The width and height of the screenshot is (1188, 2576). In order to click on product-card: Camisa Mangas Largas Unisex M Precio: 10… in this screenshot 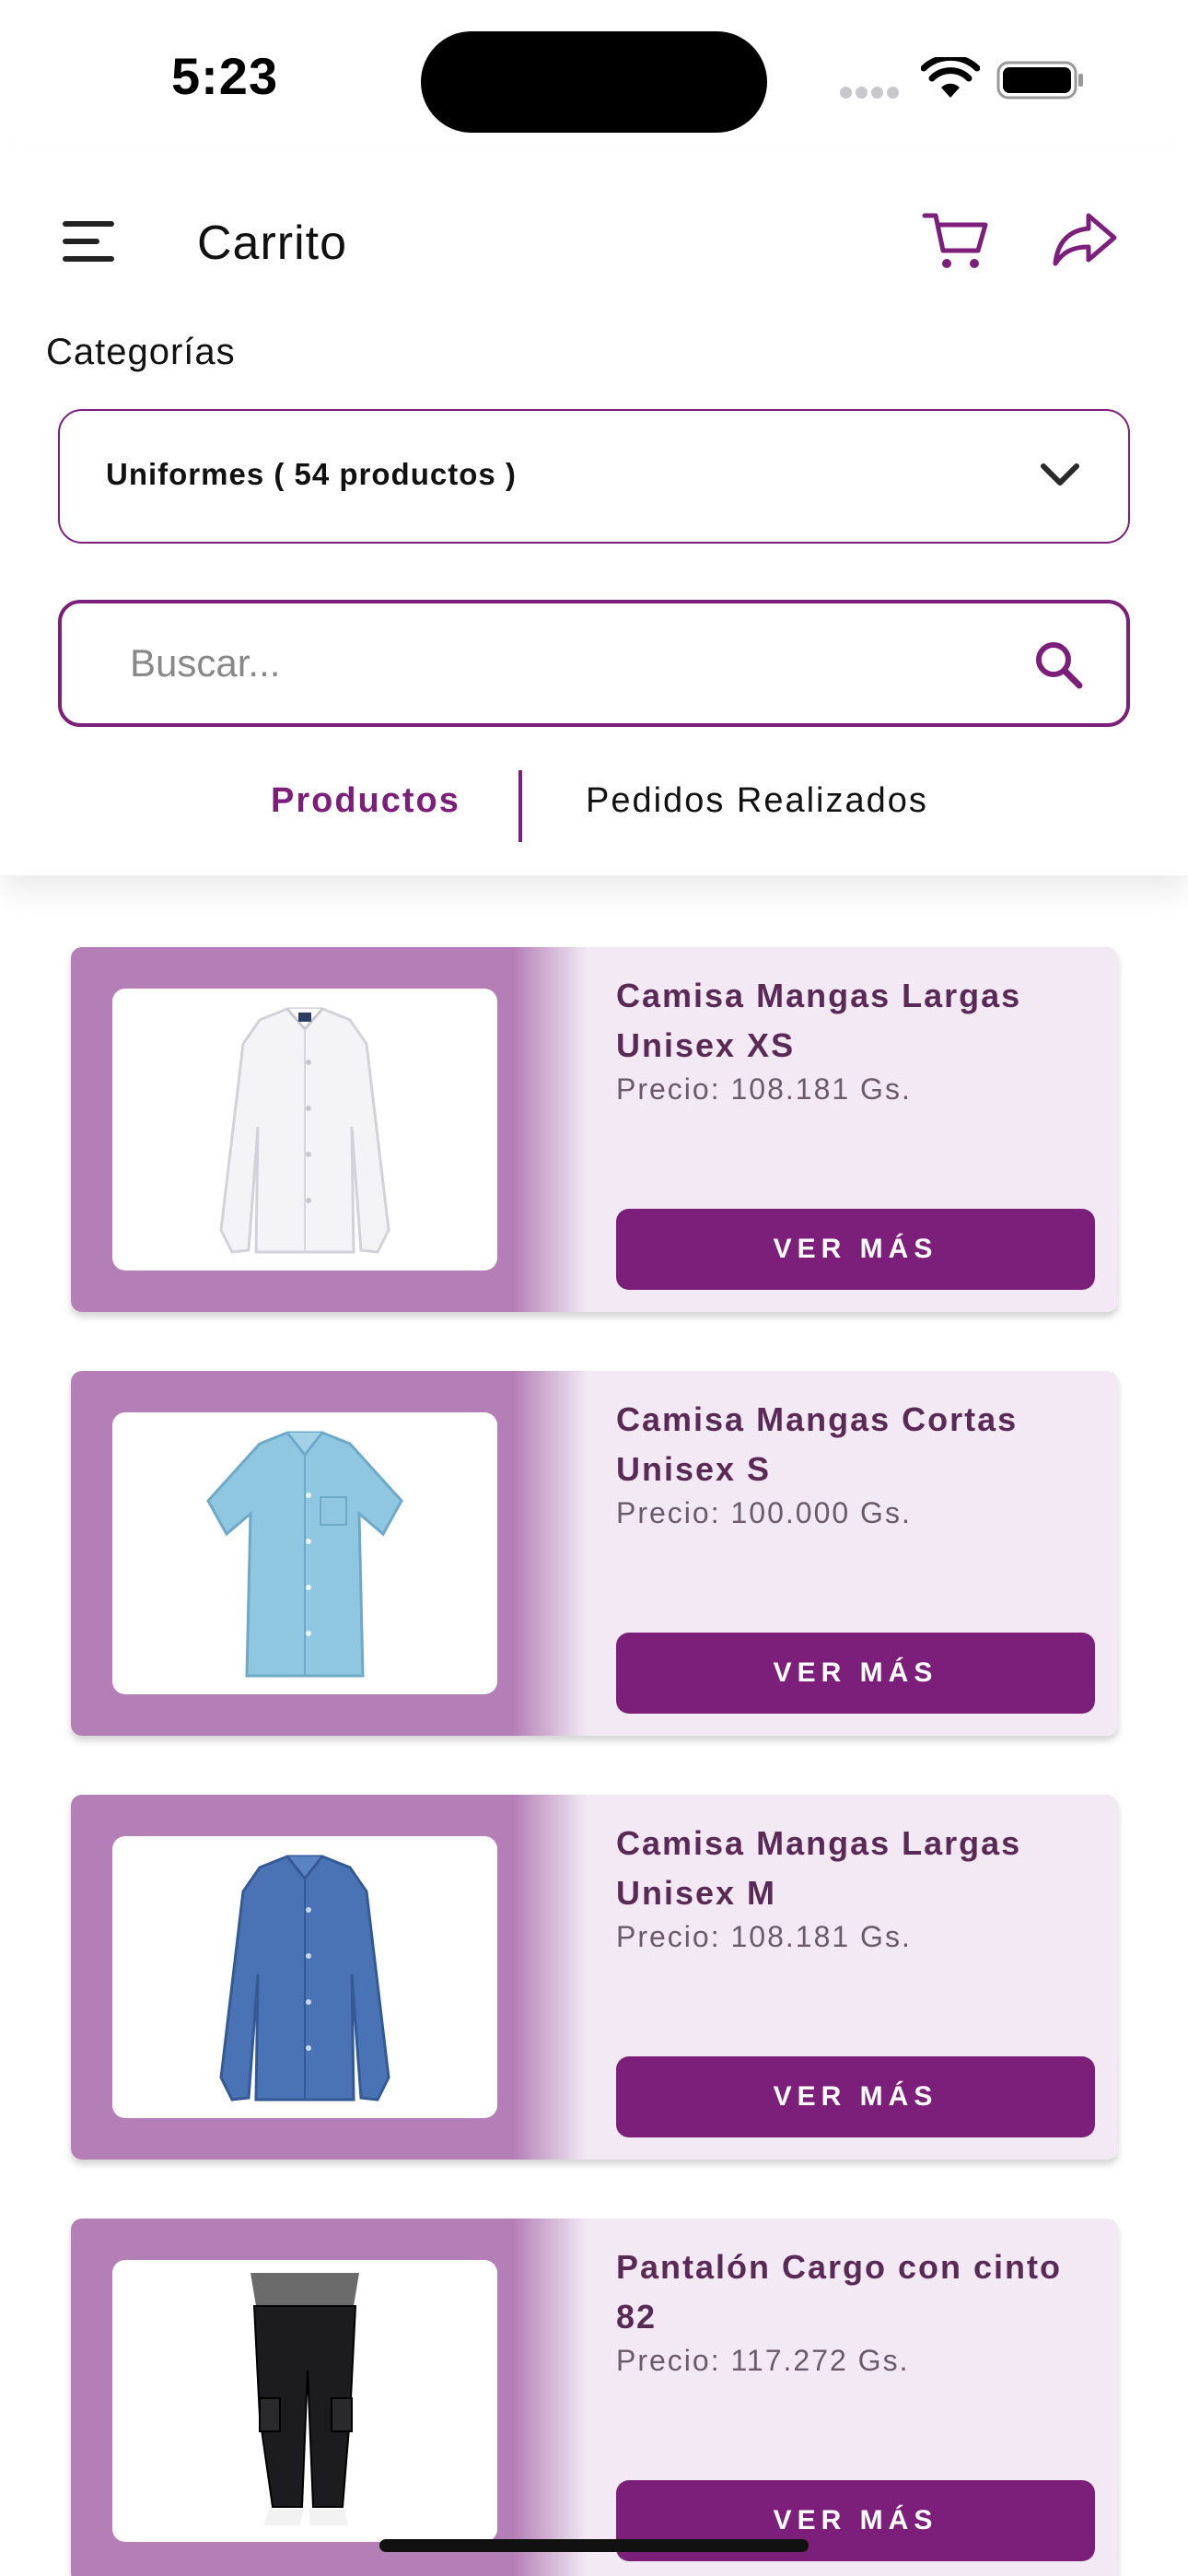, I will do `click(594, 1978)`.